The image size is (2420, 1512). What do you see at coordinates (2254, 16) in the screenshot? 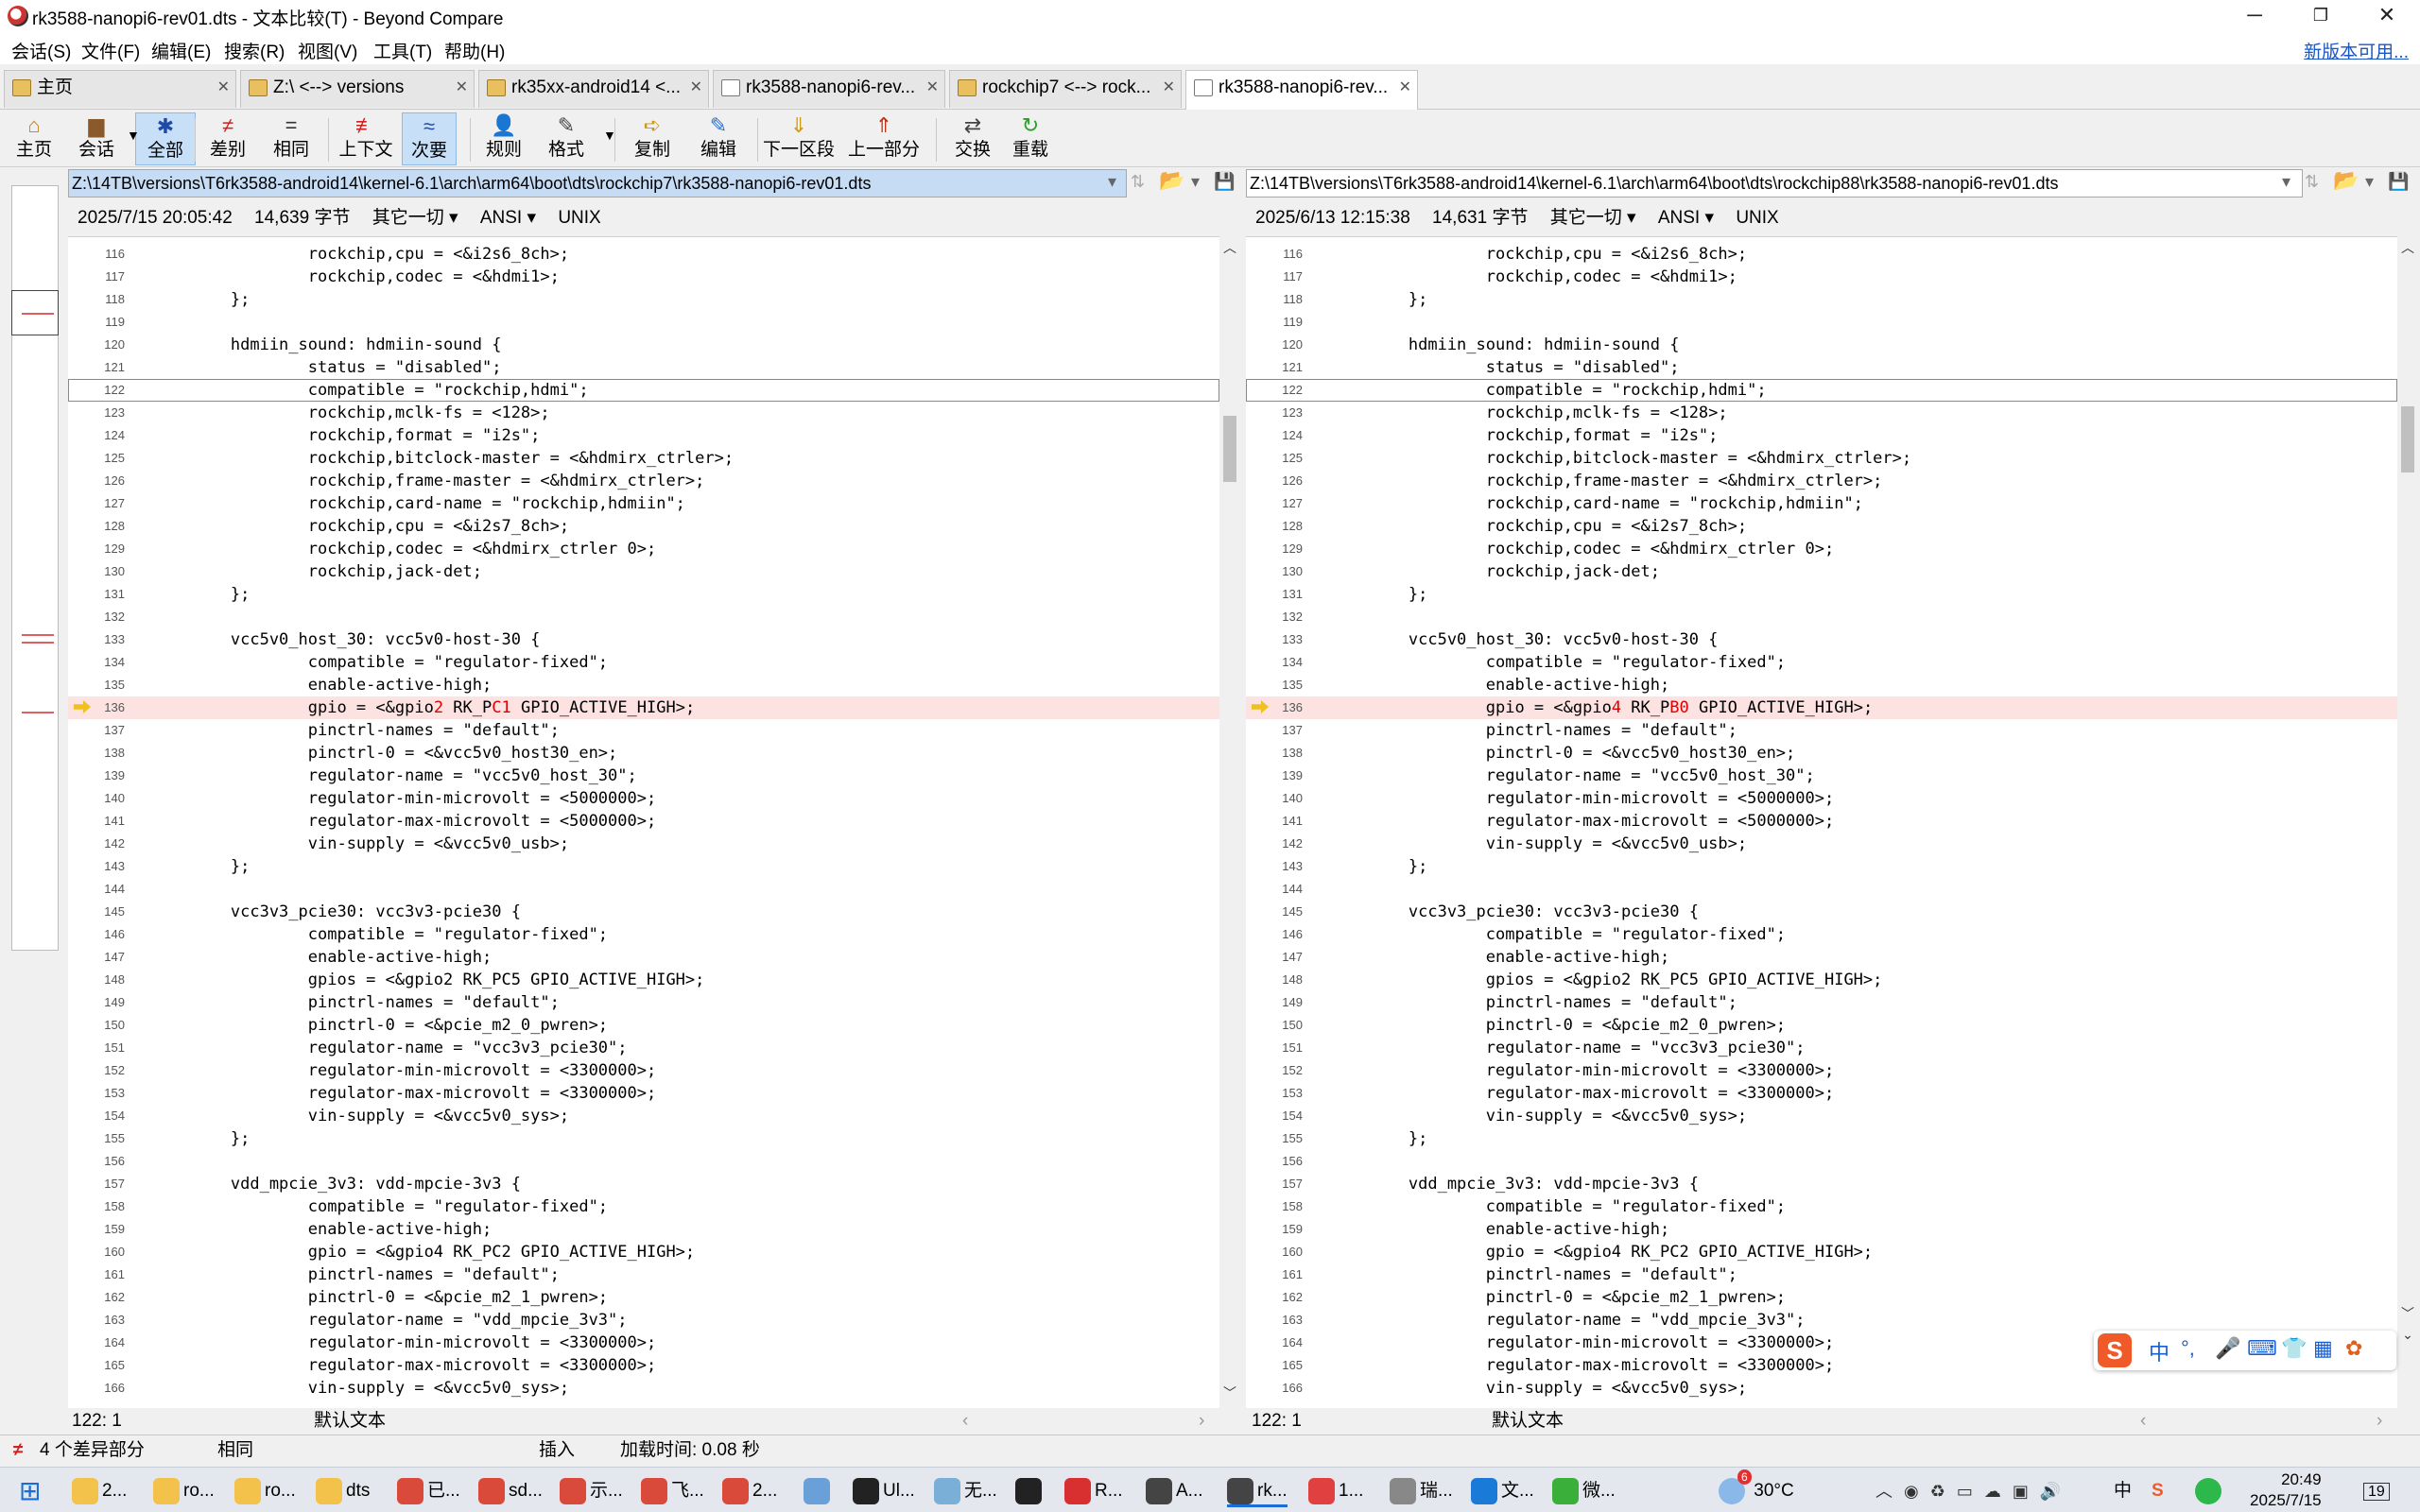
I see `minimize-button: ─` at bounding box center [2254, 16].